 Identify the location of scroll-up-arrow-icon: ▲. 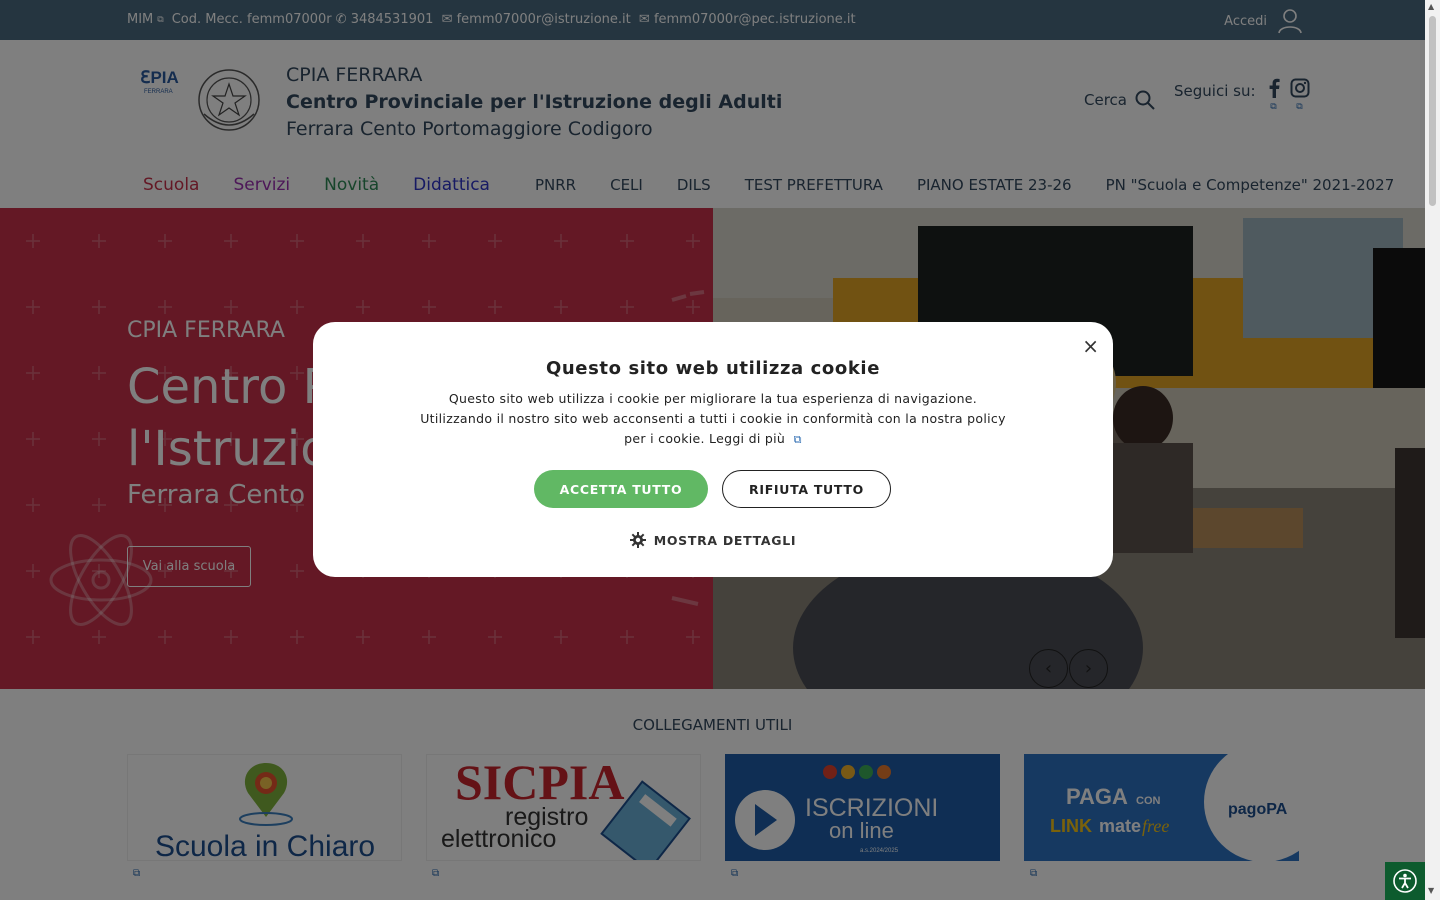
(1431, 6).